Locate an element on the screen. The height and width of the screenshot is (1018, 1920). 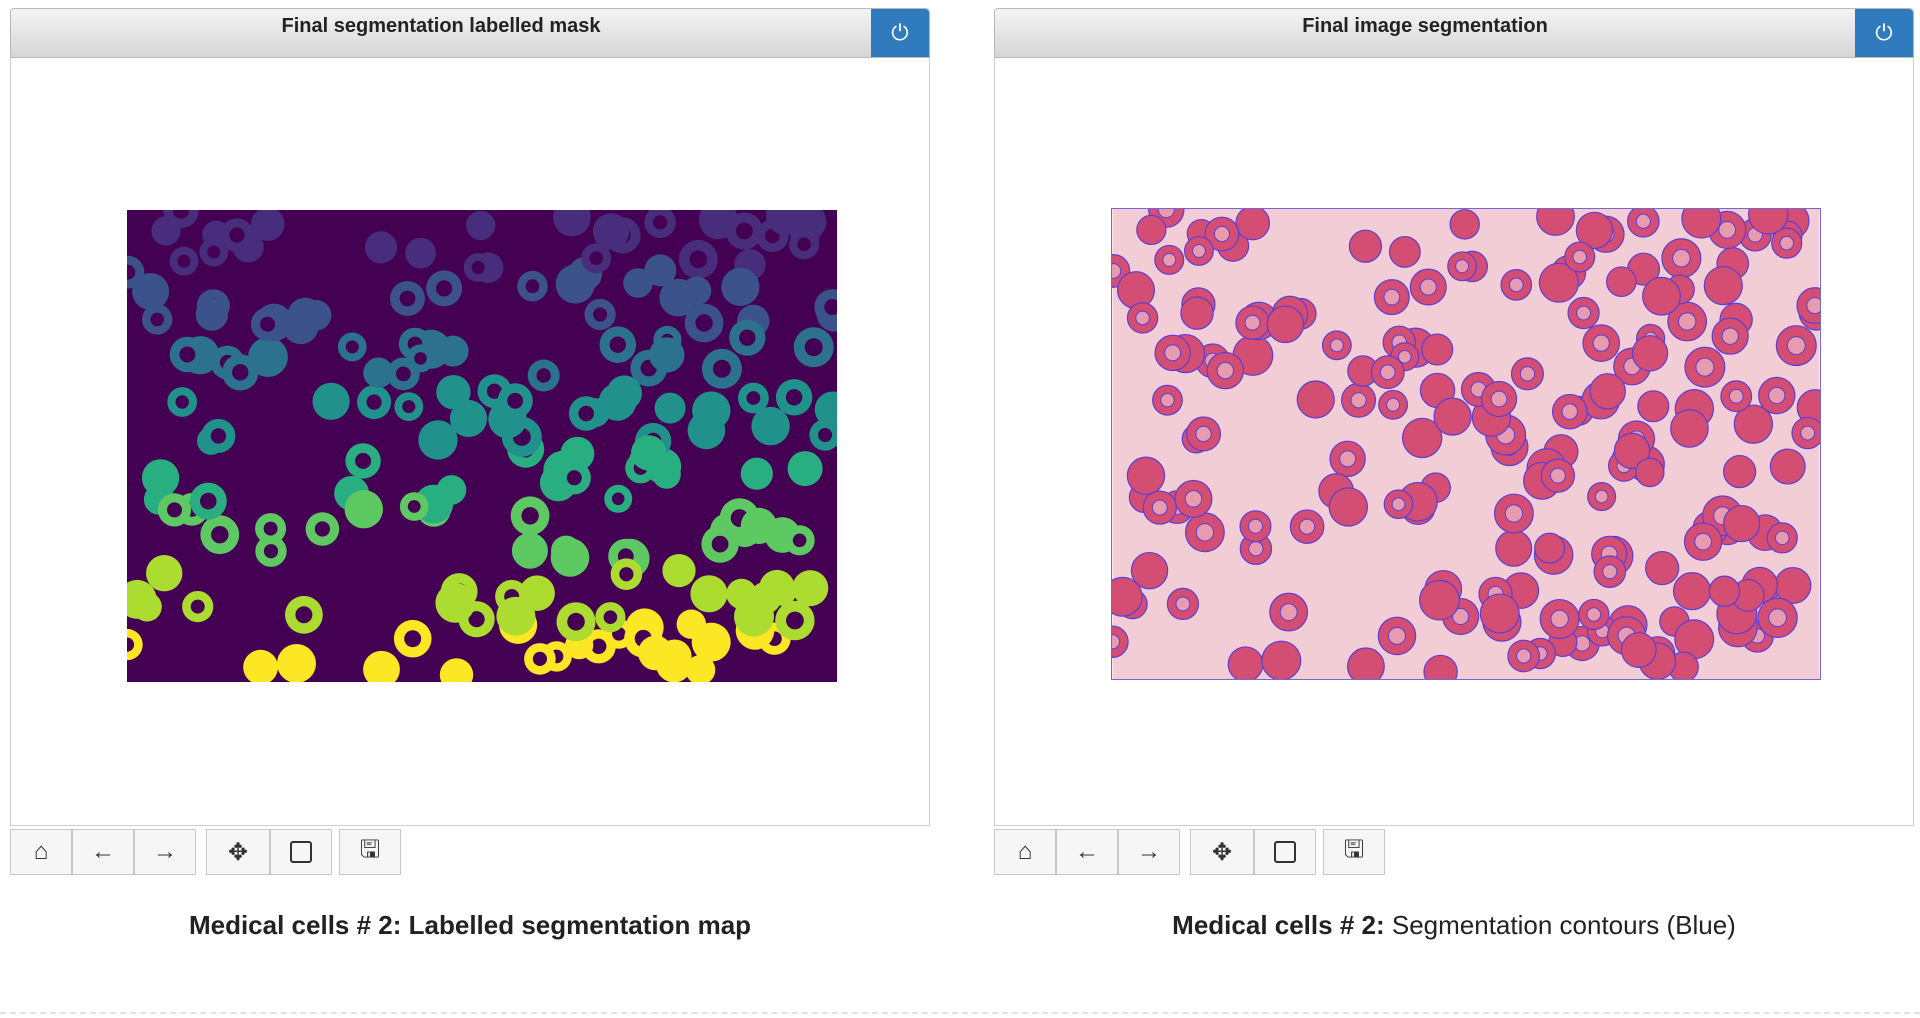
caption-text: Labelled segmentation map is located at coordinates (580, 925).